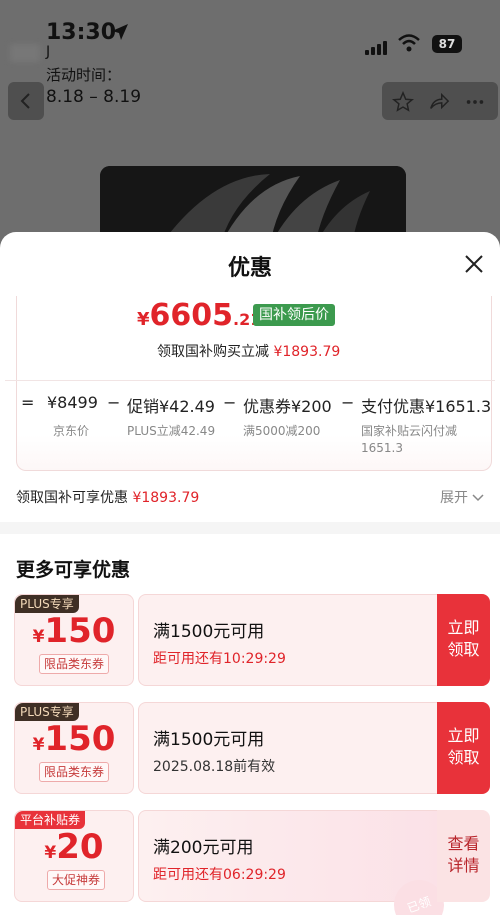 The height and width of the screenshot is (915, 500). What do you see at coordinates (288, 748) in the screenshot?
I see `coupon-details: 满1500元可用 2025.08.18前有效` at bounding box center [288, 748].